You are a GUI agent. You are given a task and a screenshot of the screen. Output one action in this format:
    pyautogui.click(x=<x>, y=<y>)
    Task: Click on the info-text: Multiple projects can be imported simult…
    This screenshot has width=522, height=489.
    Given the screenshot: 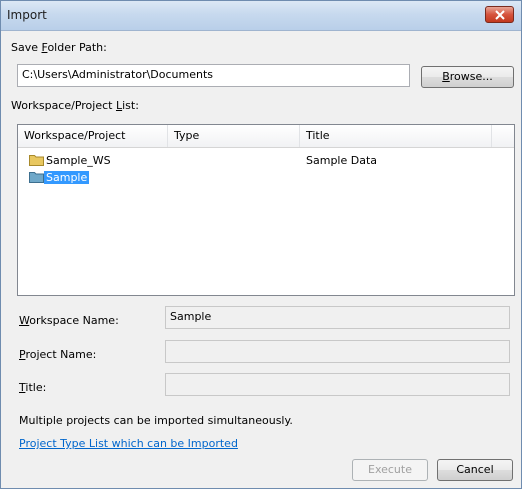 What is the action you would take?
    pyautogui.click(x=156, y=420)
    